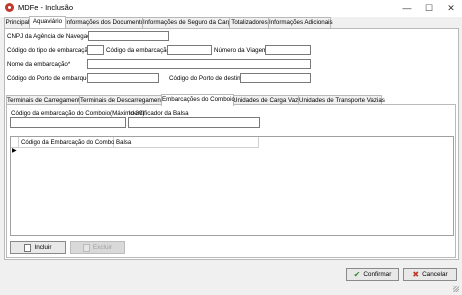 The height and width of the screenshot is (295, 462). What do you see at coordinates (451, 8) in the screenshot?
I see `close-button: ✕` at bounding box center [451, 8].